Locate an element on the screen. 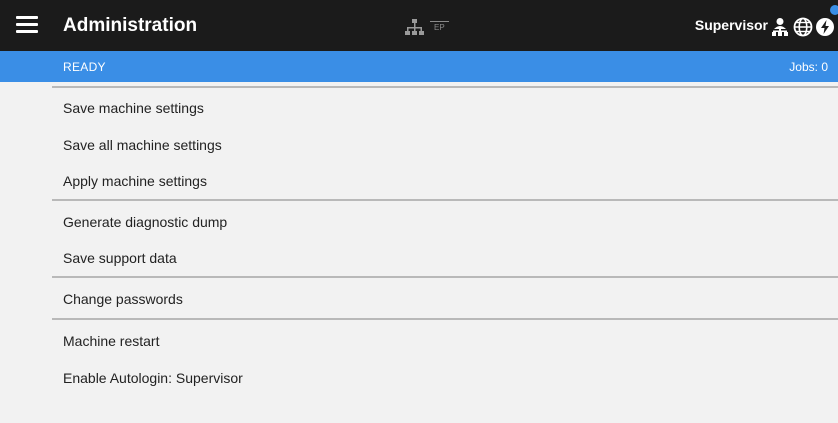 Image resolution: width=838 pixels, height=423 pixels. machine-status: READY is located at coordinates (84, 67).